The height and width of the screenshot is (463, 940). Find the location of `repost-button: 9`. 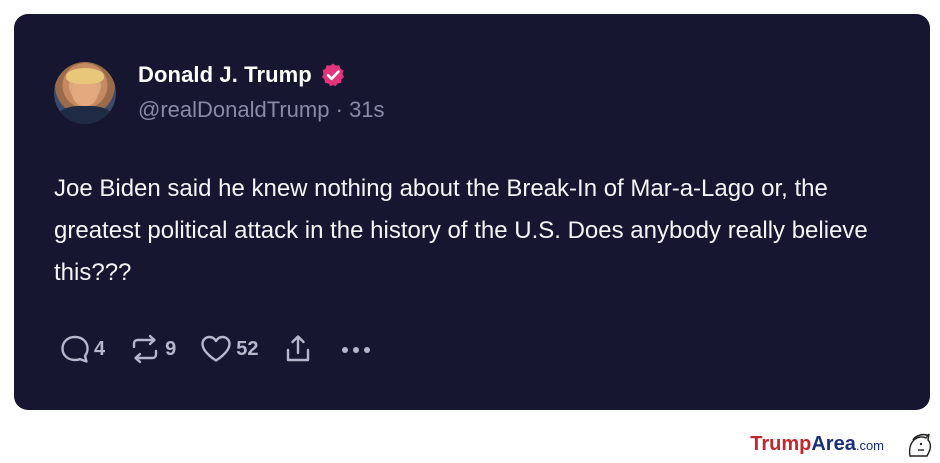

repost-button: 9 is located at coordinates (151, 349).